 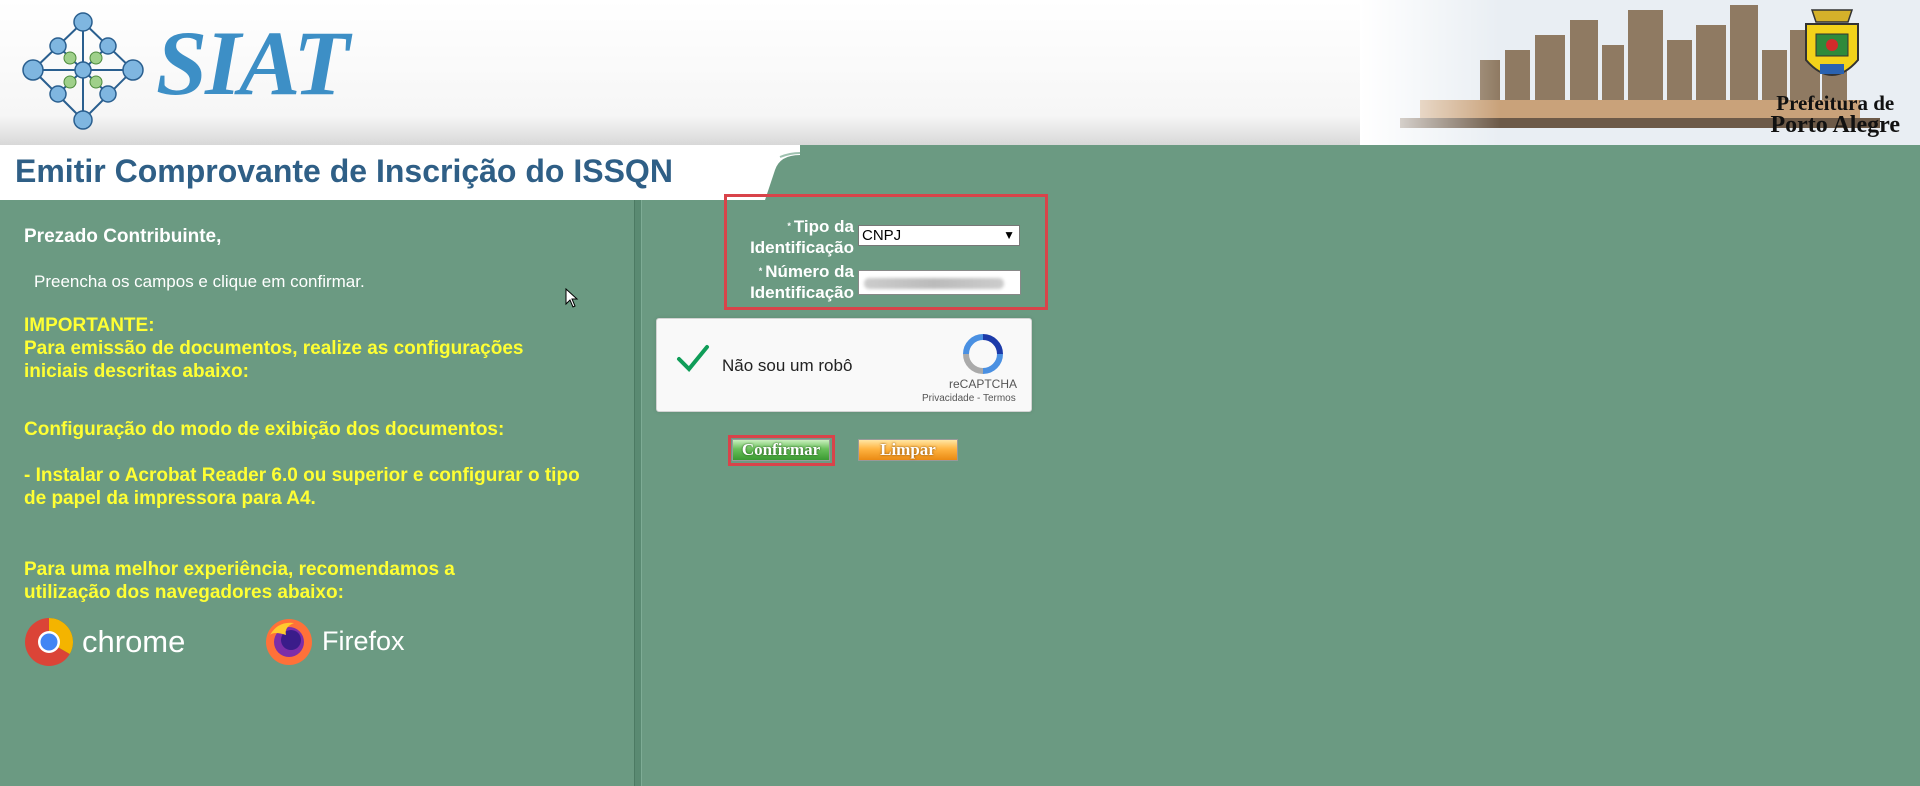 I want to click on mouse-cursor-icon, so click(x=572, y=298).